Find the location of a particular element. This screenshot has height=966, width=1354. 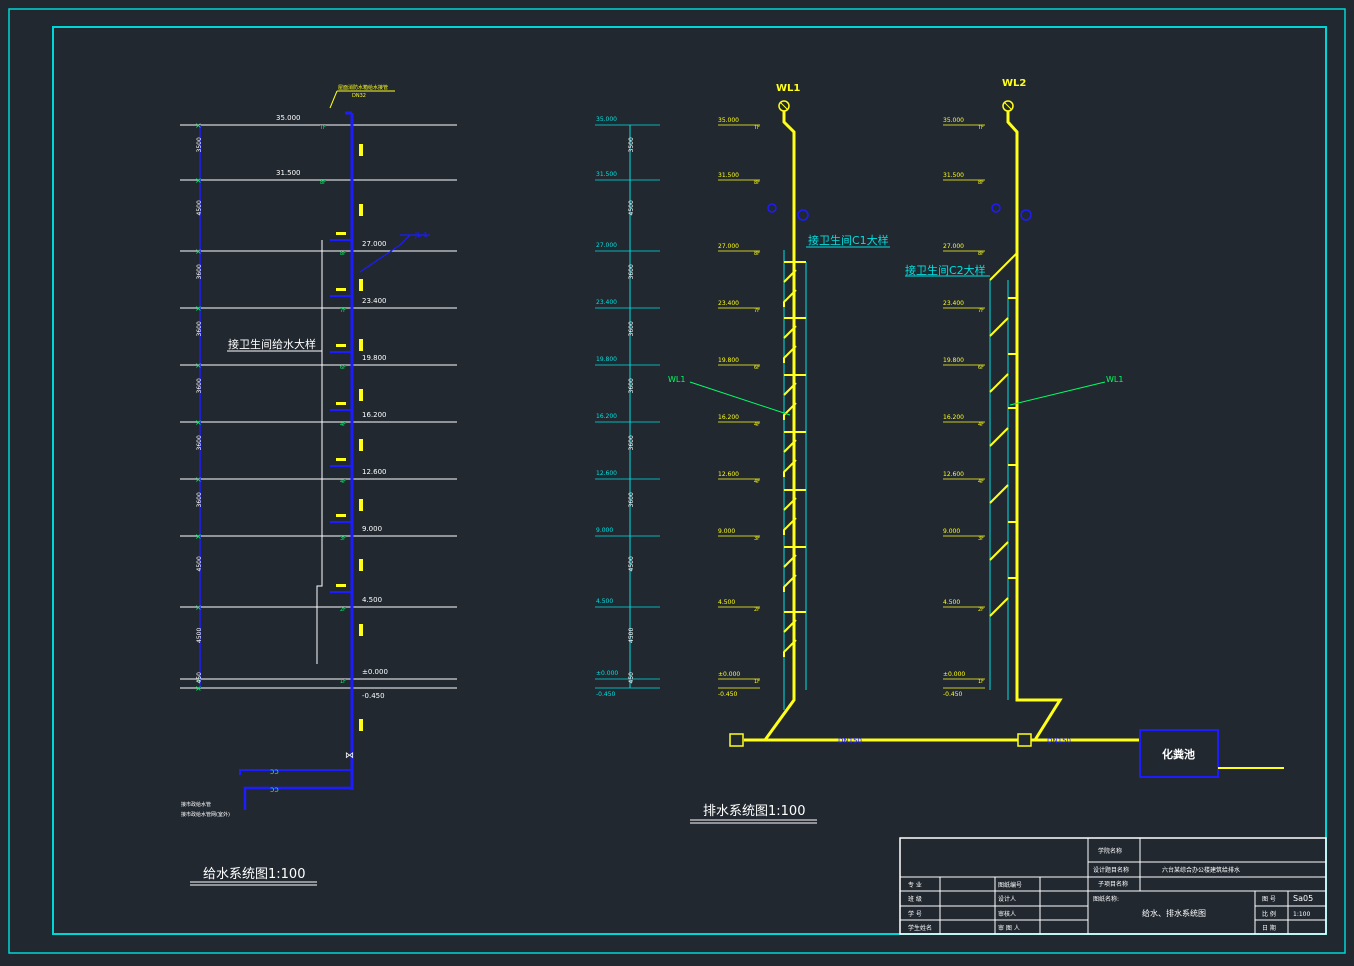

inlet-break-mark-2: ɔɔ is located at coordinates (274, 789).